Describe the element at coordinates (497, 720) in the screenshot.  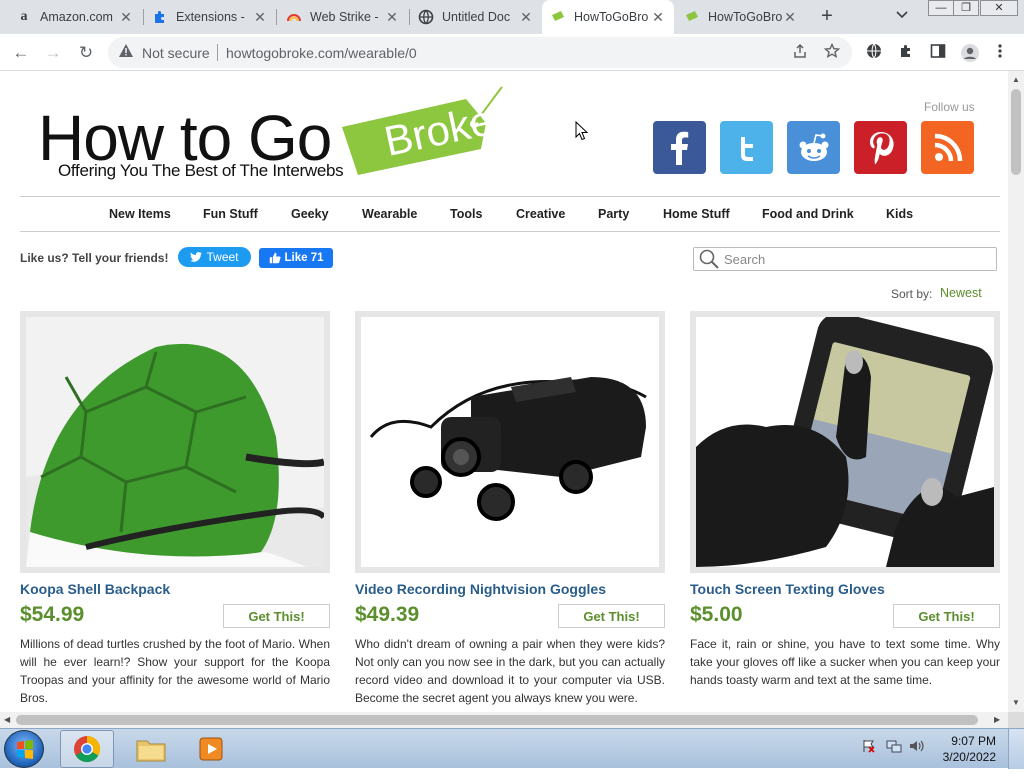
I see `horizontal-scroll-thumb` at that location.